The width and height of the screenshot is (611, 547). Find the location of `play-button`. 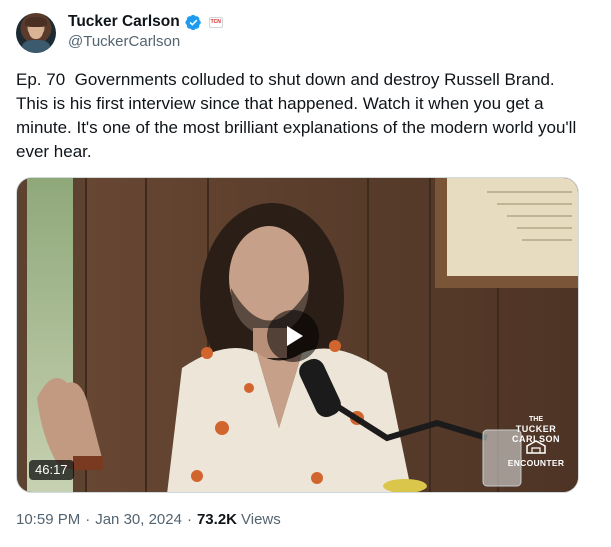

play-button is located at coordinates (293, 336).